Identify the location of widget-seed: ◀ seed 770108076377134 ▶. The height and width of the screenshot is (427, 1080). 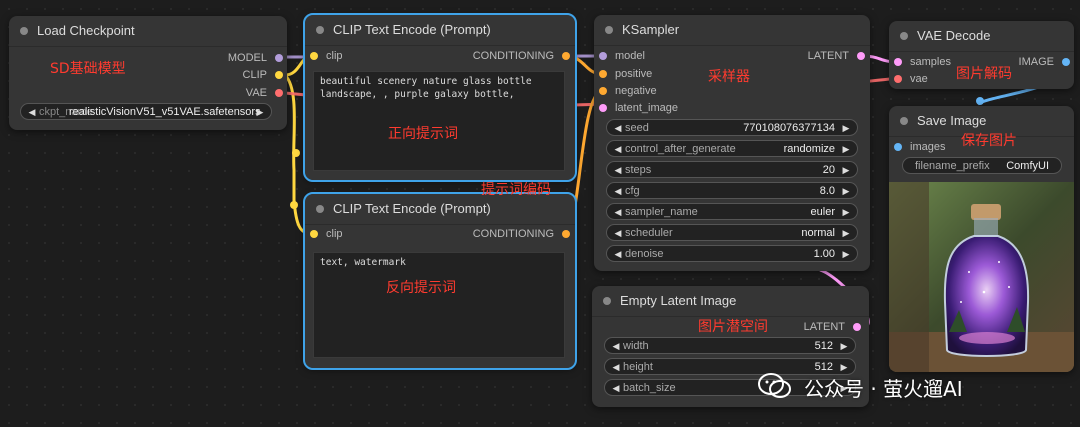
(732, 127).